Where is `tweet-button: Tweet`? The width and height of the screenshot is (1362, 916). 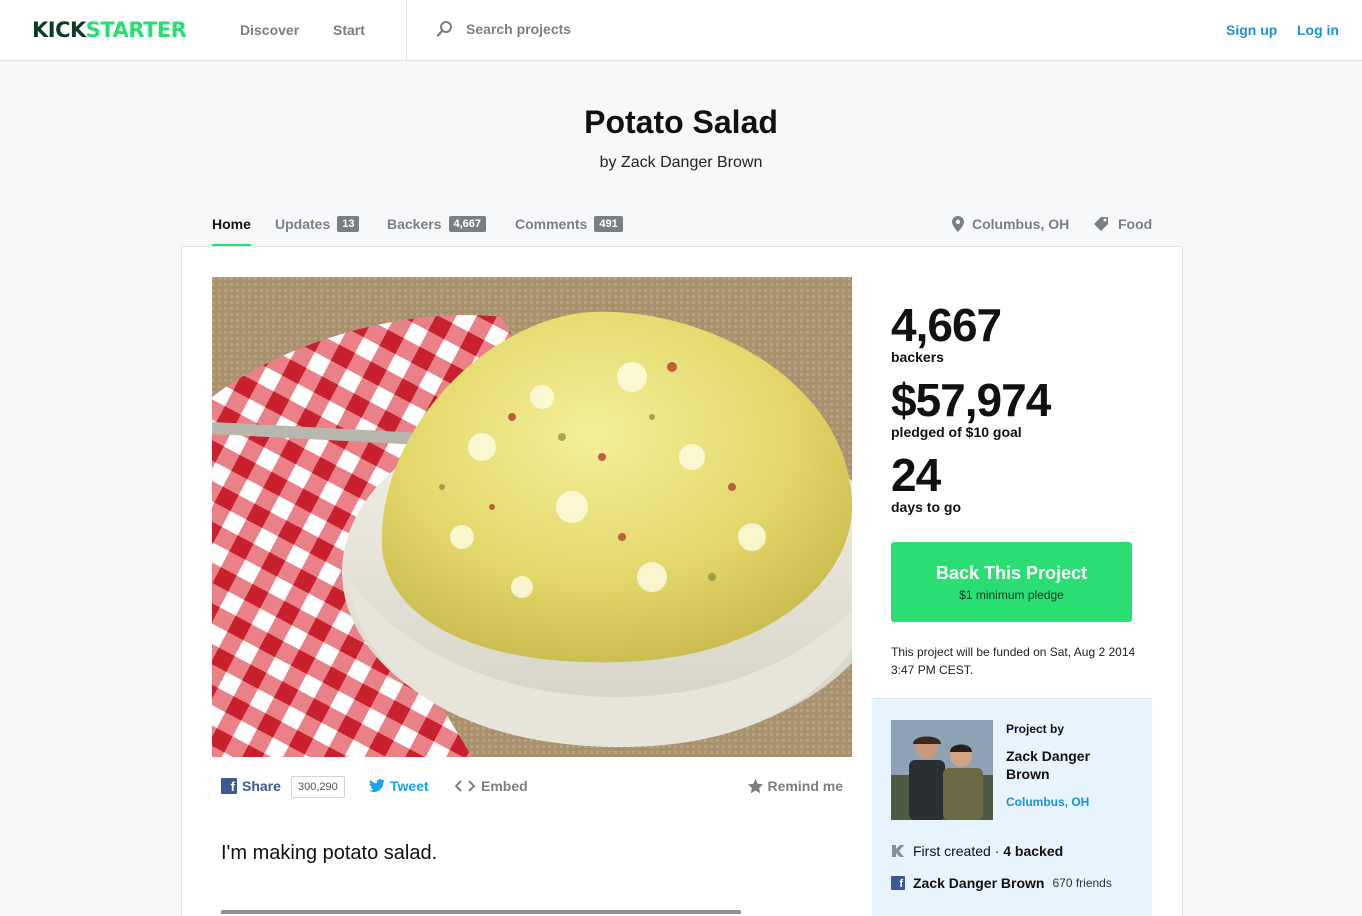 tweet-button: Tweet is located at coordinates (399, 786).